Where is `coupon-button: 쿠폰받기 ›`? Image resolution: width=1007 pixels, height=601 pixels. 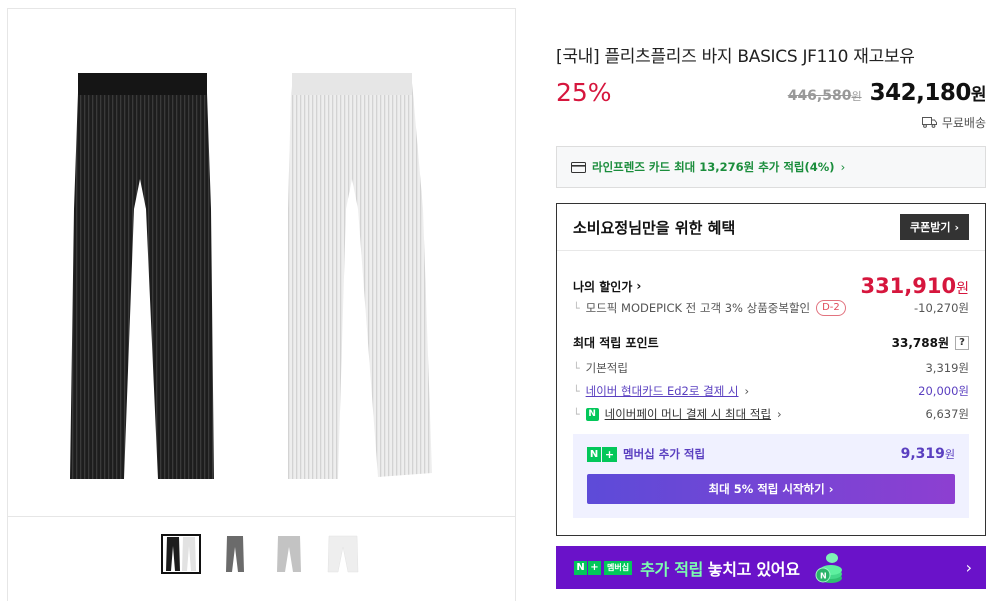
coupon-button: 쿠폰받기 › is located at coordinates (934, 227).